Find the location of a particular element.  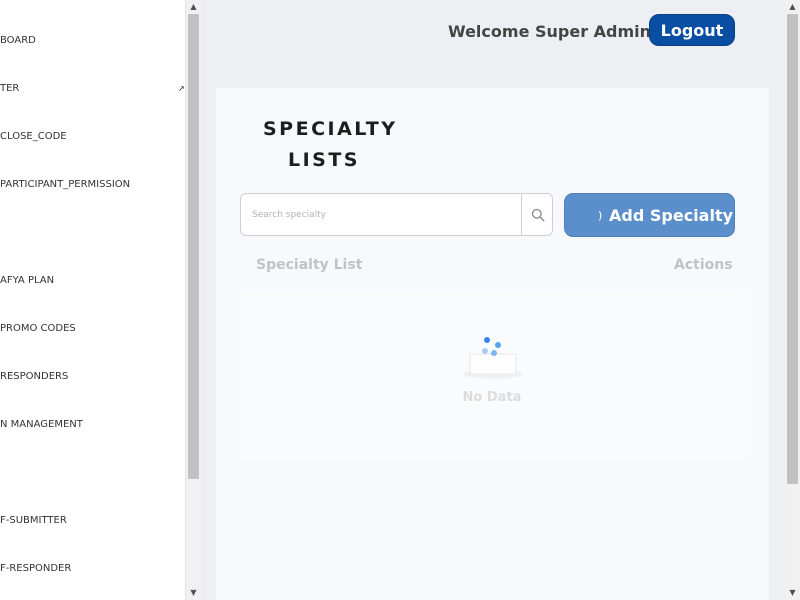

search-box is located at coordinates (396, 214).